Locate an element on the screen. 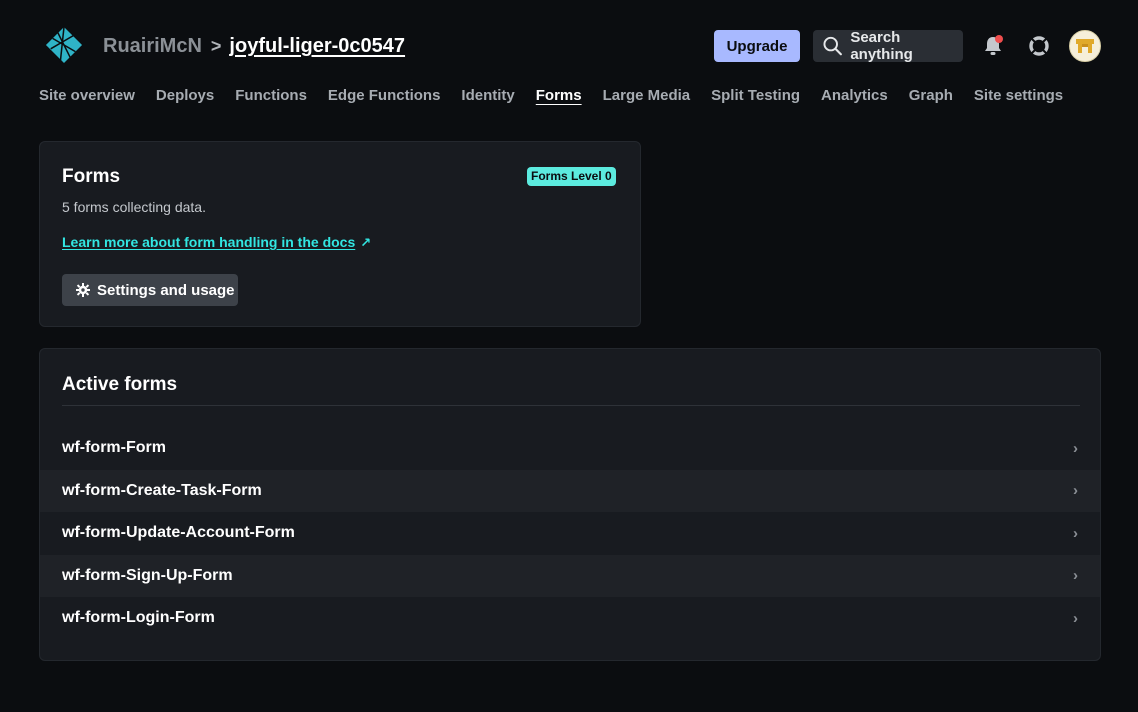 This screenshot has height=712, width=1138. breadcrumb-site: joyful-liger-0c0547 is located at coordinates (317, 46).